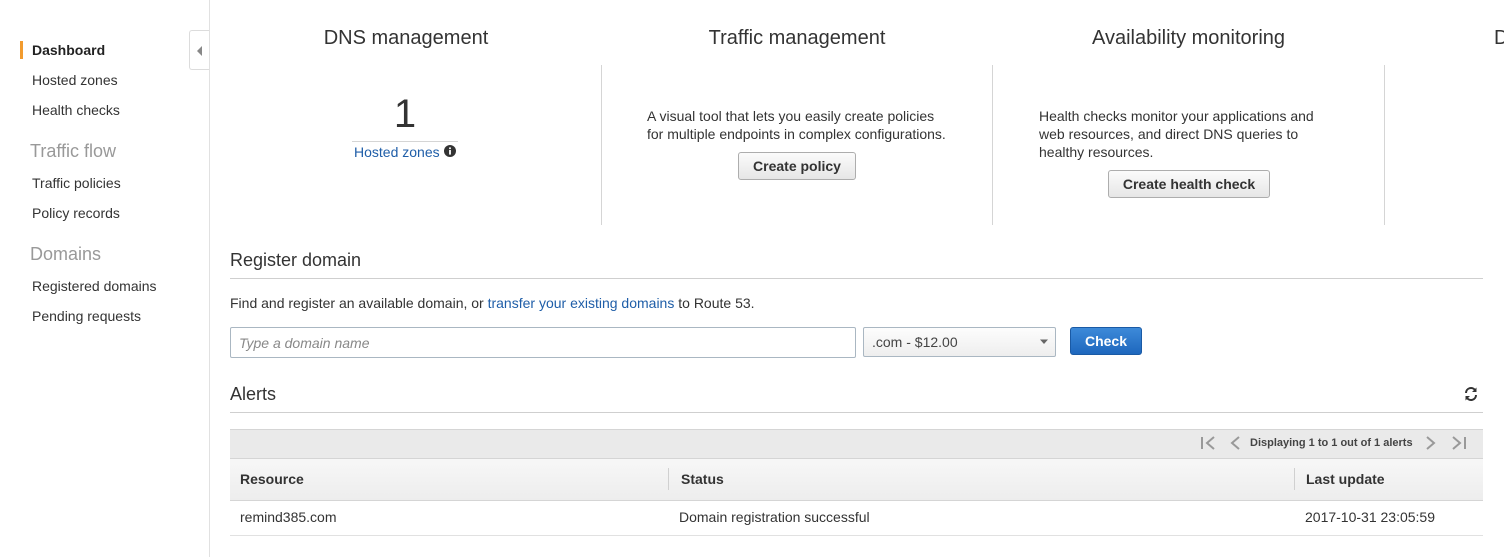  Describe the element at coordinates (75, 80) in the screenshot. I see `sidebar-item-hosted-zones: Hosted zones` at that location.